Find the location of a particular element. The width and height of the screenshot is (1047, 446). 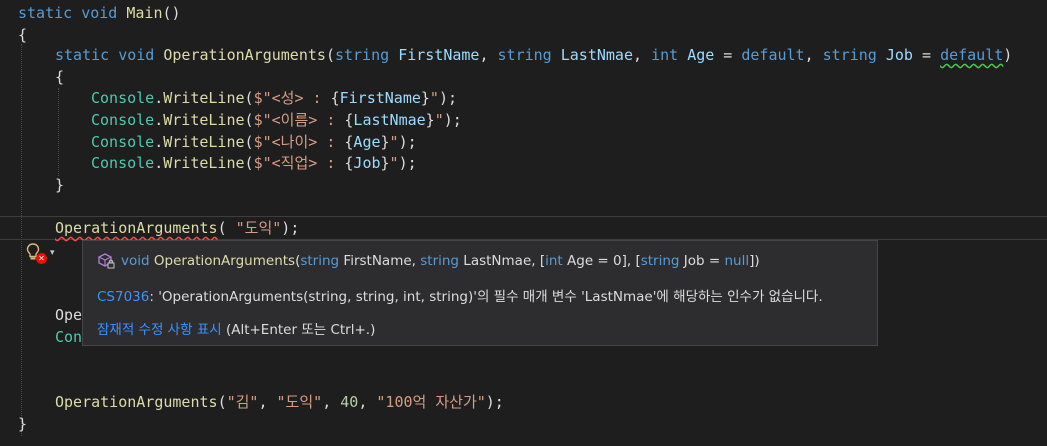

code-line: Console.WriteLine($"<이름> : {LastNmae}"); is located at coordinates (276, 120).